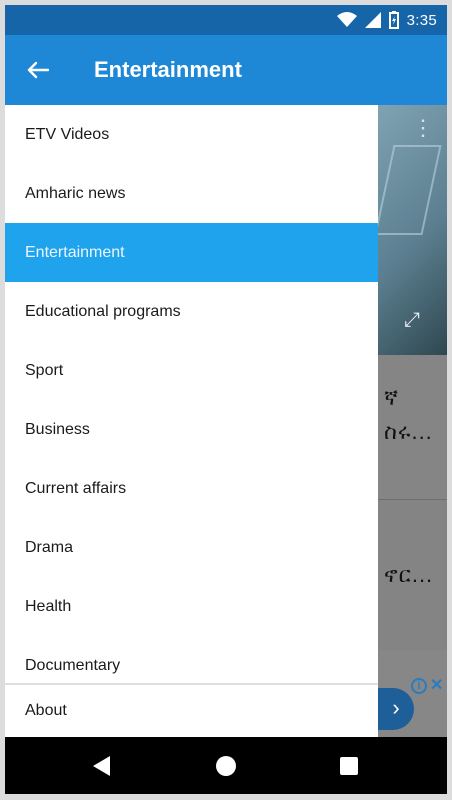 Image resolution: width=452 pixels, height=800 pixels. What do you see at coordinates (372, 20) in the screenshot?
I see `signal-icon` at bounding box center [372, 20].